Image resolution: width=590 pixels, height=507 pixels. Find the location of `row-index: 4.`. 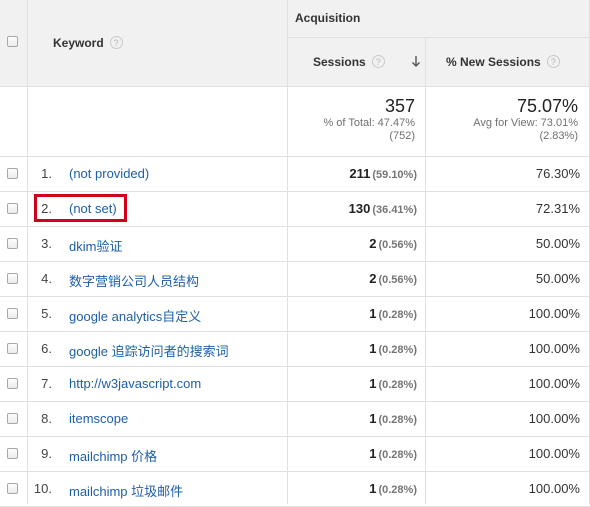

row-index: 4. is located at coordinates (46, 278).